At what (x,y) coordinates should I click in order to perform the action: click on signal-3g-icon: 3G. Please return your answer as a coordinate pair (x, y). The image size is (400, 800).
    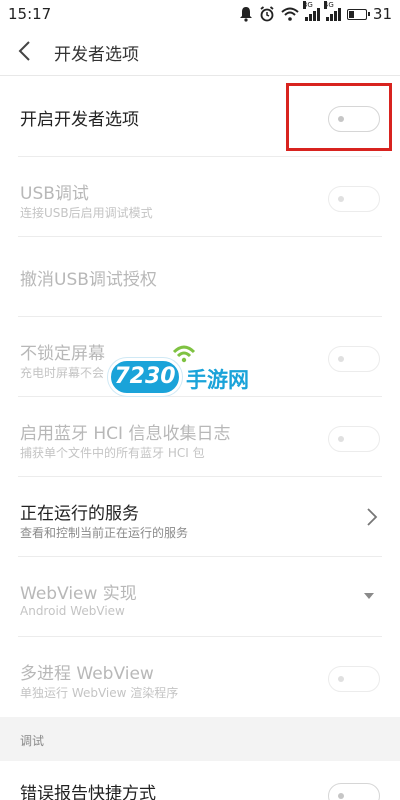
    Looking at the image, I should click on (311, 11).